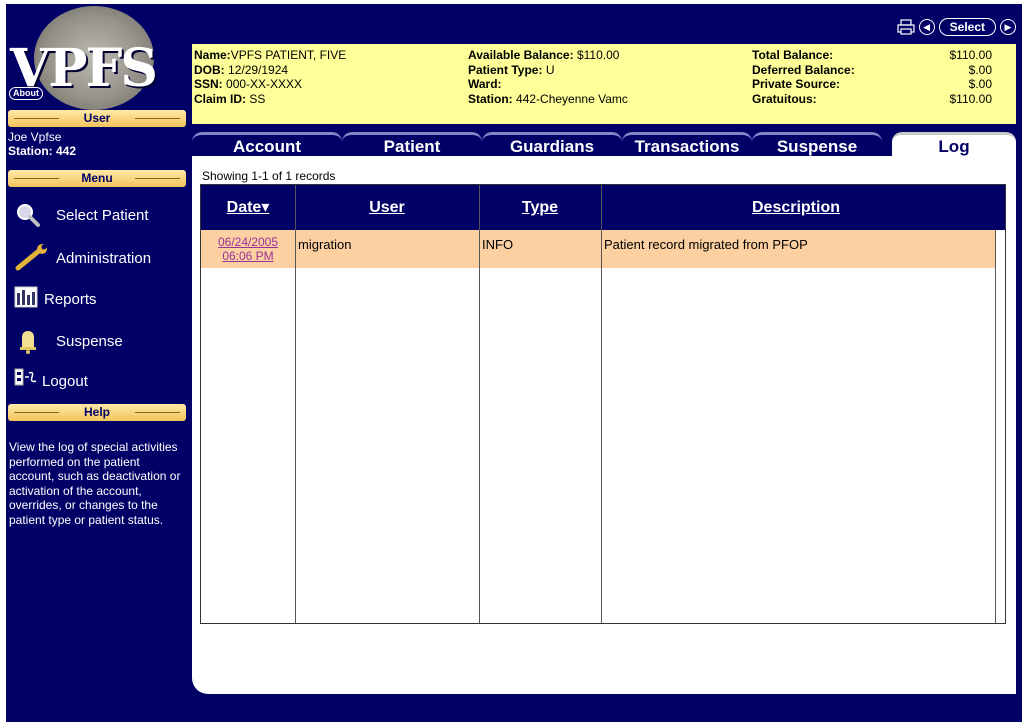  Describe the element at coordinates (521, 55) in the screenshot. I see `available-balance-label: Available Balance:` at that location.